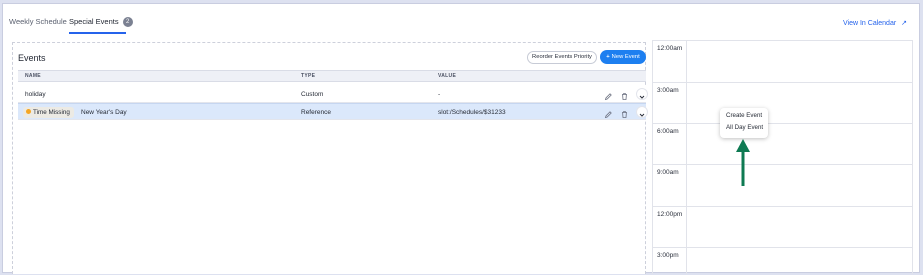  What do you see at coordinates (668, 90) in the screenshot?
I see `time-label: 3:00am` at bounding box center [668, 90].